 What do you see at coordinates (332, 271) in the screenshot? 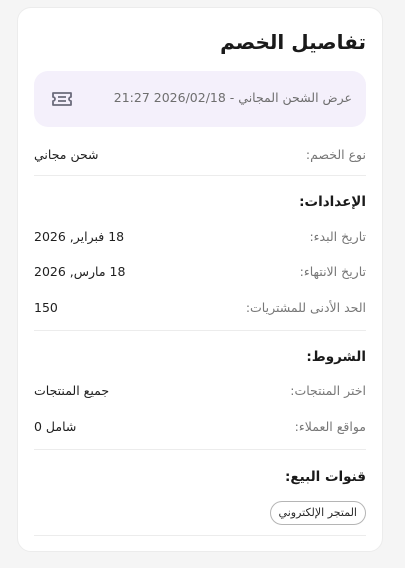
I see `end-date-label: تاريخ الانتهاء:` at bounding box center [332, 271].